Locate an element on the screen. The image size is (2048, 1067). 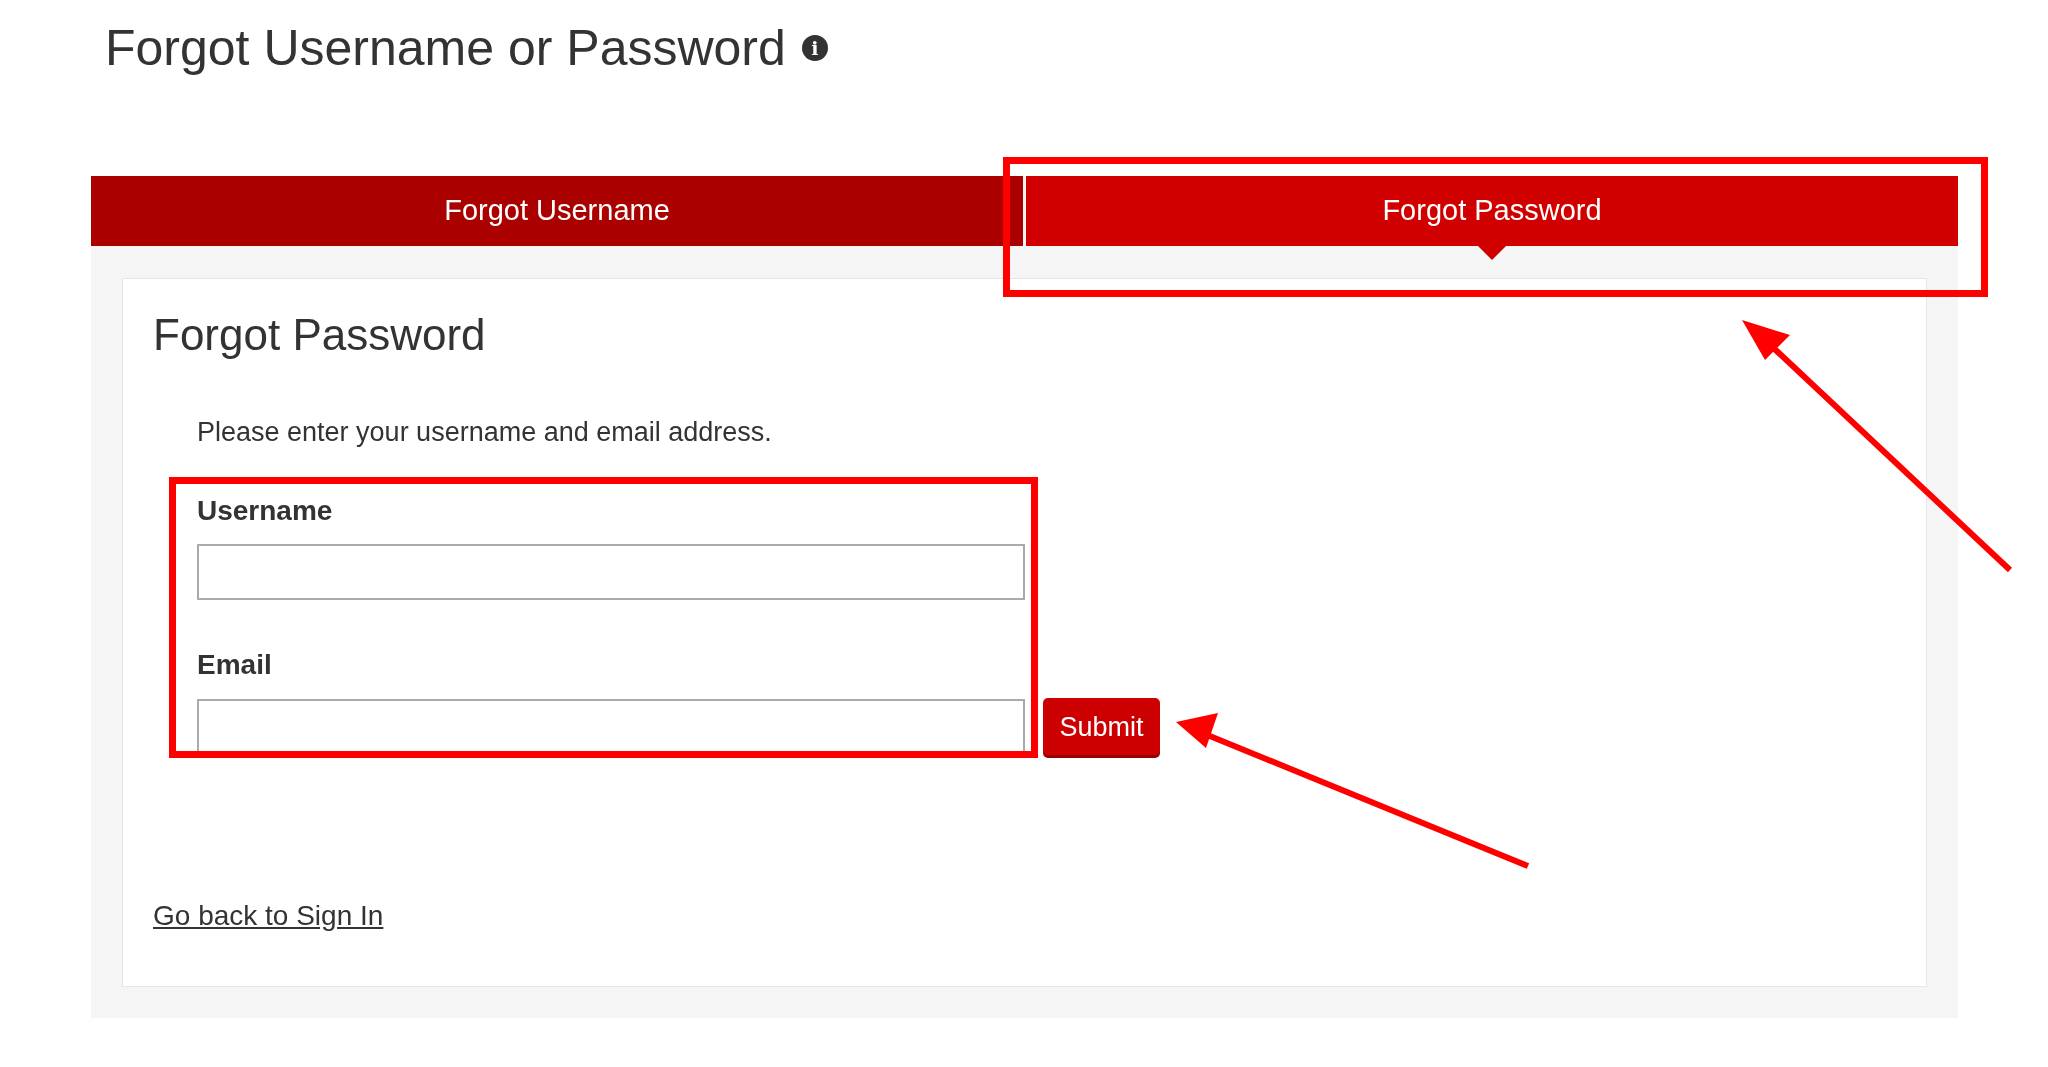
page-title: Forgot Username or Password is located at coordinates (445, 48).